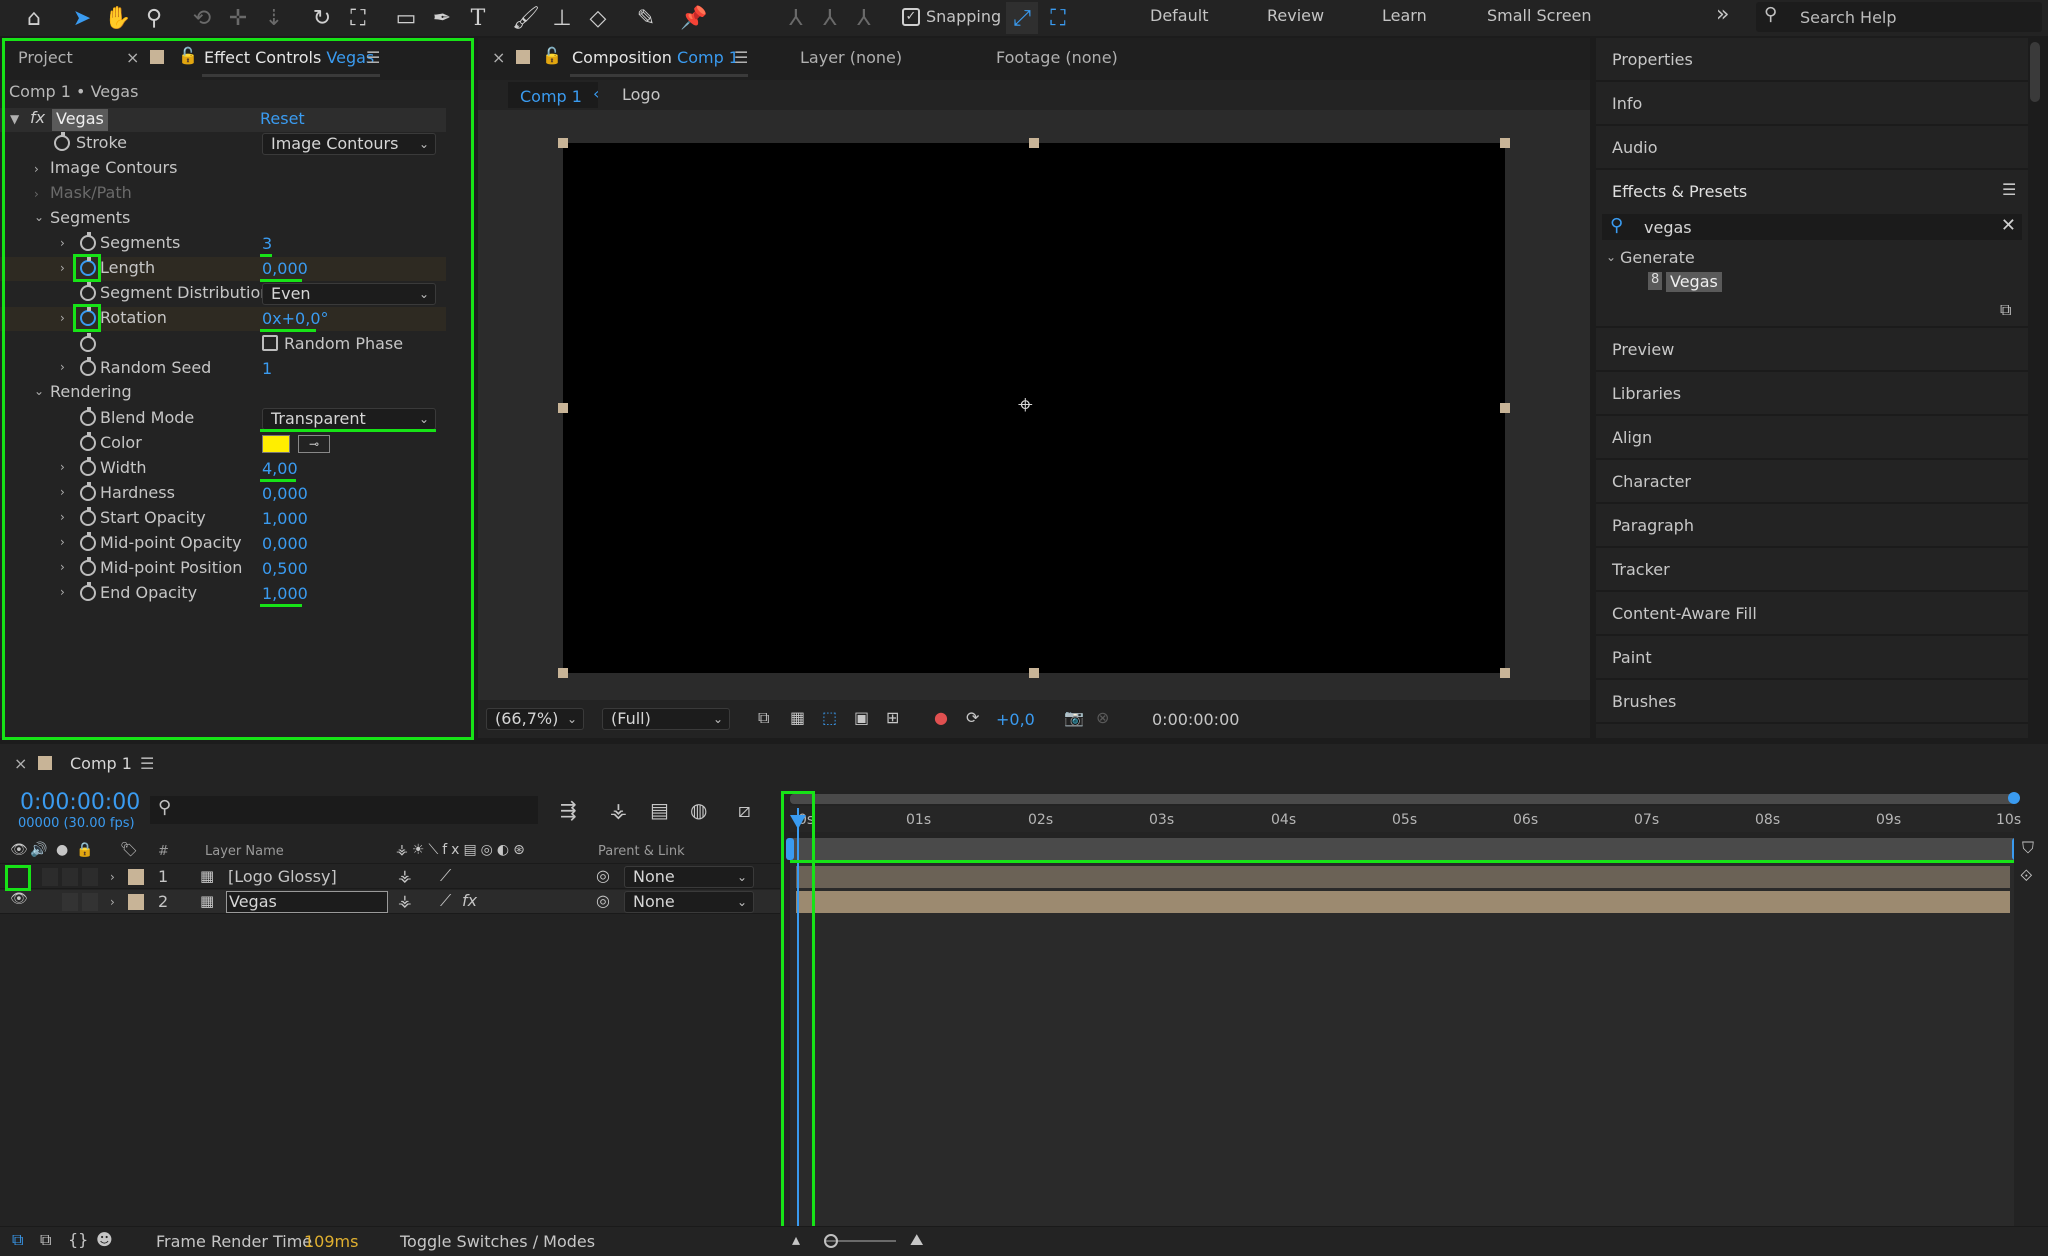 Image resolution: width=2048 pixels, height=1256 pixels. What do you see at coordinates (45, 1242) in the screenshot?
I see `transfer-controls-icon: ⧉` at bounding box center [45, 1242].